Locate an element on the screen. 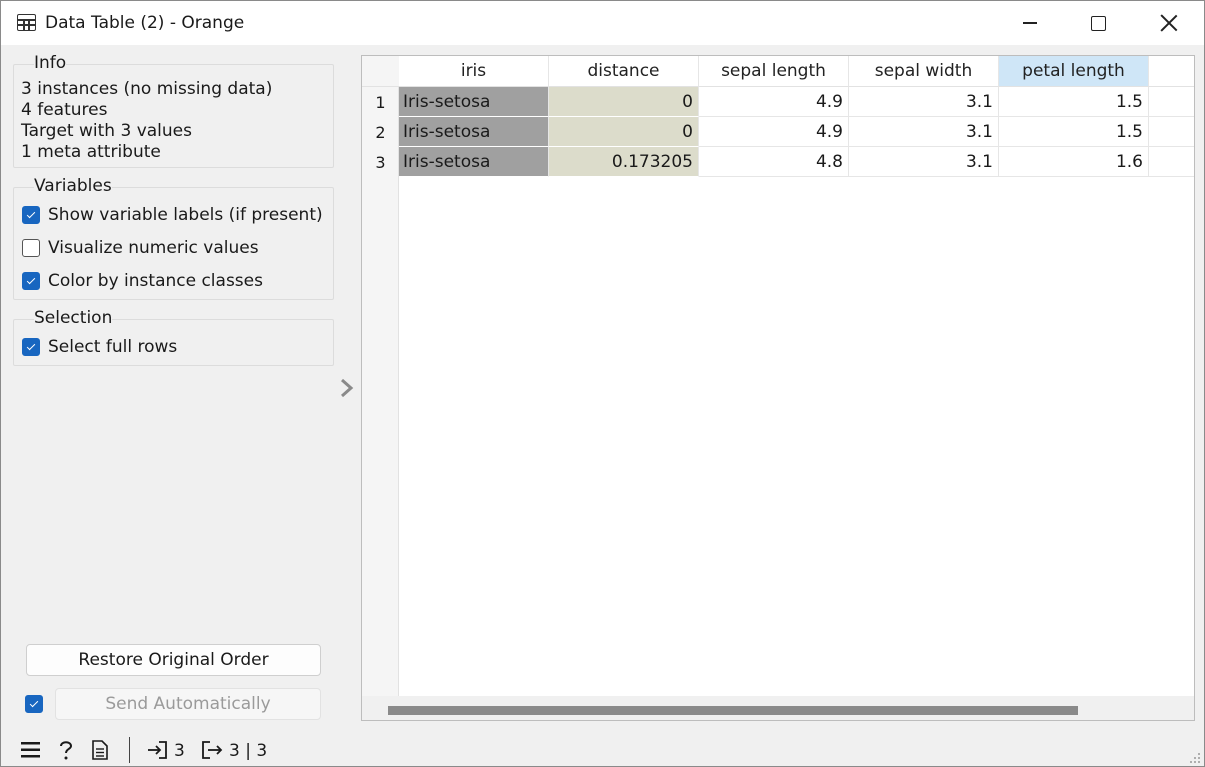  minimize-icon is located at coordinates (1030, 23).